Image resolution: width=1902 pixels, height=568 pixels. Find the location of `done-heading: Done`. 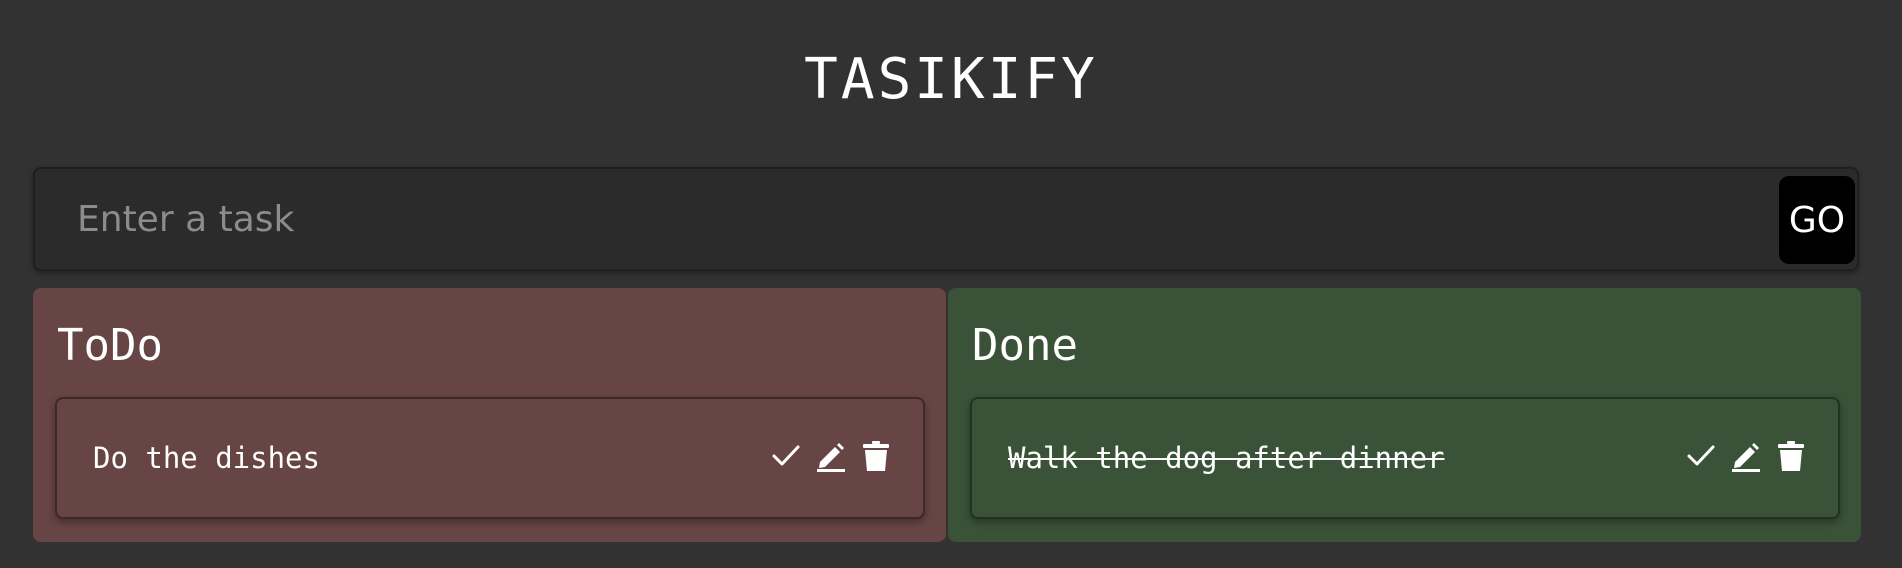

done-heading: Done is located at coordinates (1025, 345).